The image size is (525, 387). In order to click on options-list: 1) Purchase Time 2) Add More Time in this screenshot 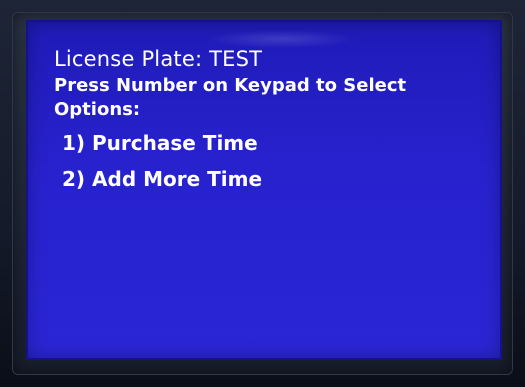, I will do `click(272, 161)`.